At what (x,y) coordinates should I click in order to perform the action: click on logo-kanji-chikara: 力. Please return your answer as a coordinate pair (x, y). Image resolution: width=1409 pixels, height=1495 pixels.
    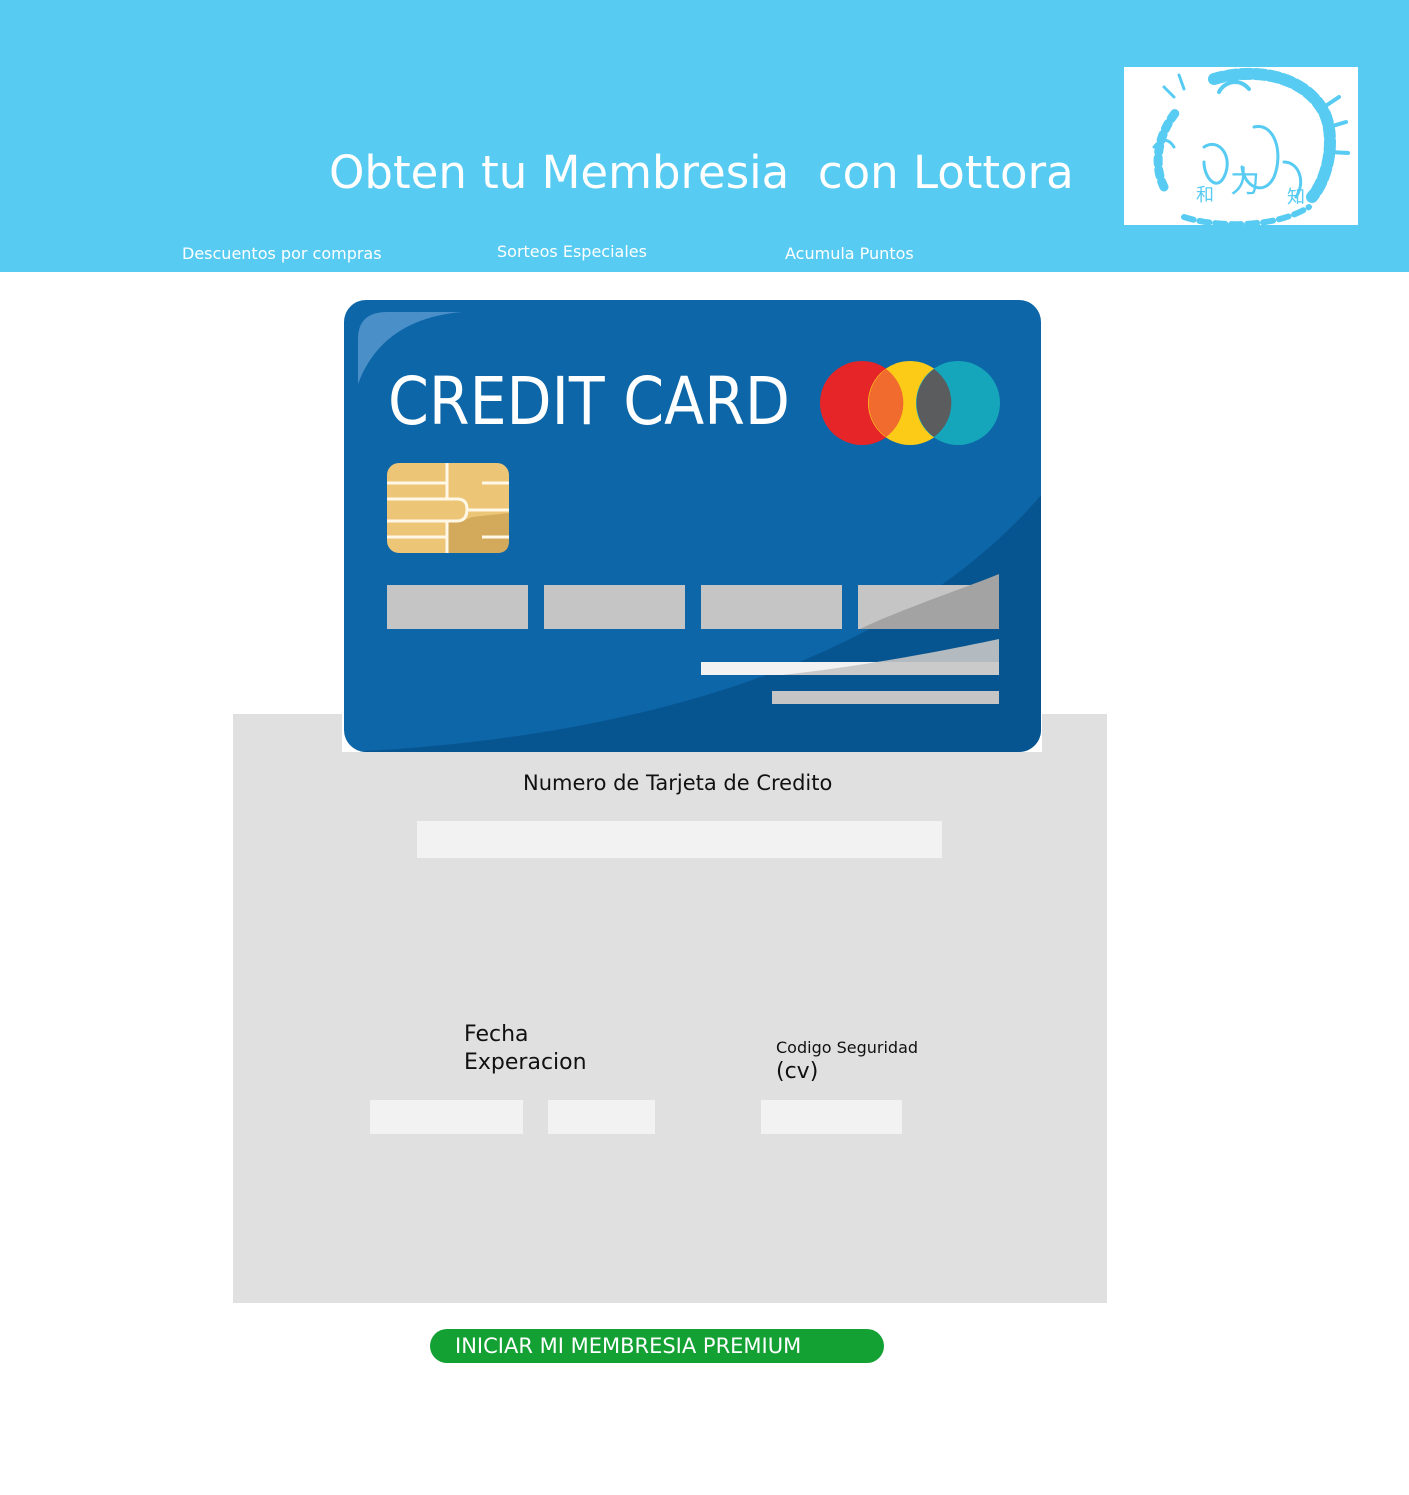
    Looking at the image, I should click on (1245, 182).